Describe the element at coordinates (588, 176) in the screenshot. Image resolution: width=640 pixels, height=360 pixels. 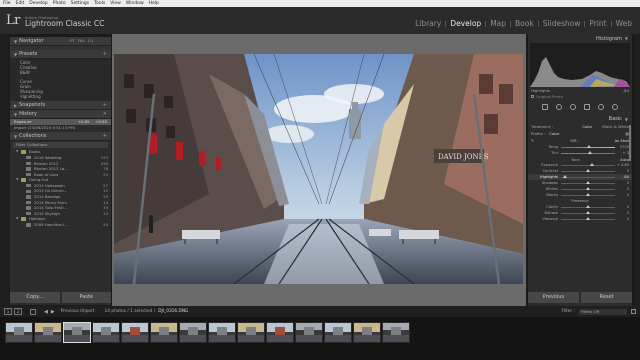
I see `highlights-track` at that location.